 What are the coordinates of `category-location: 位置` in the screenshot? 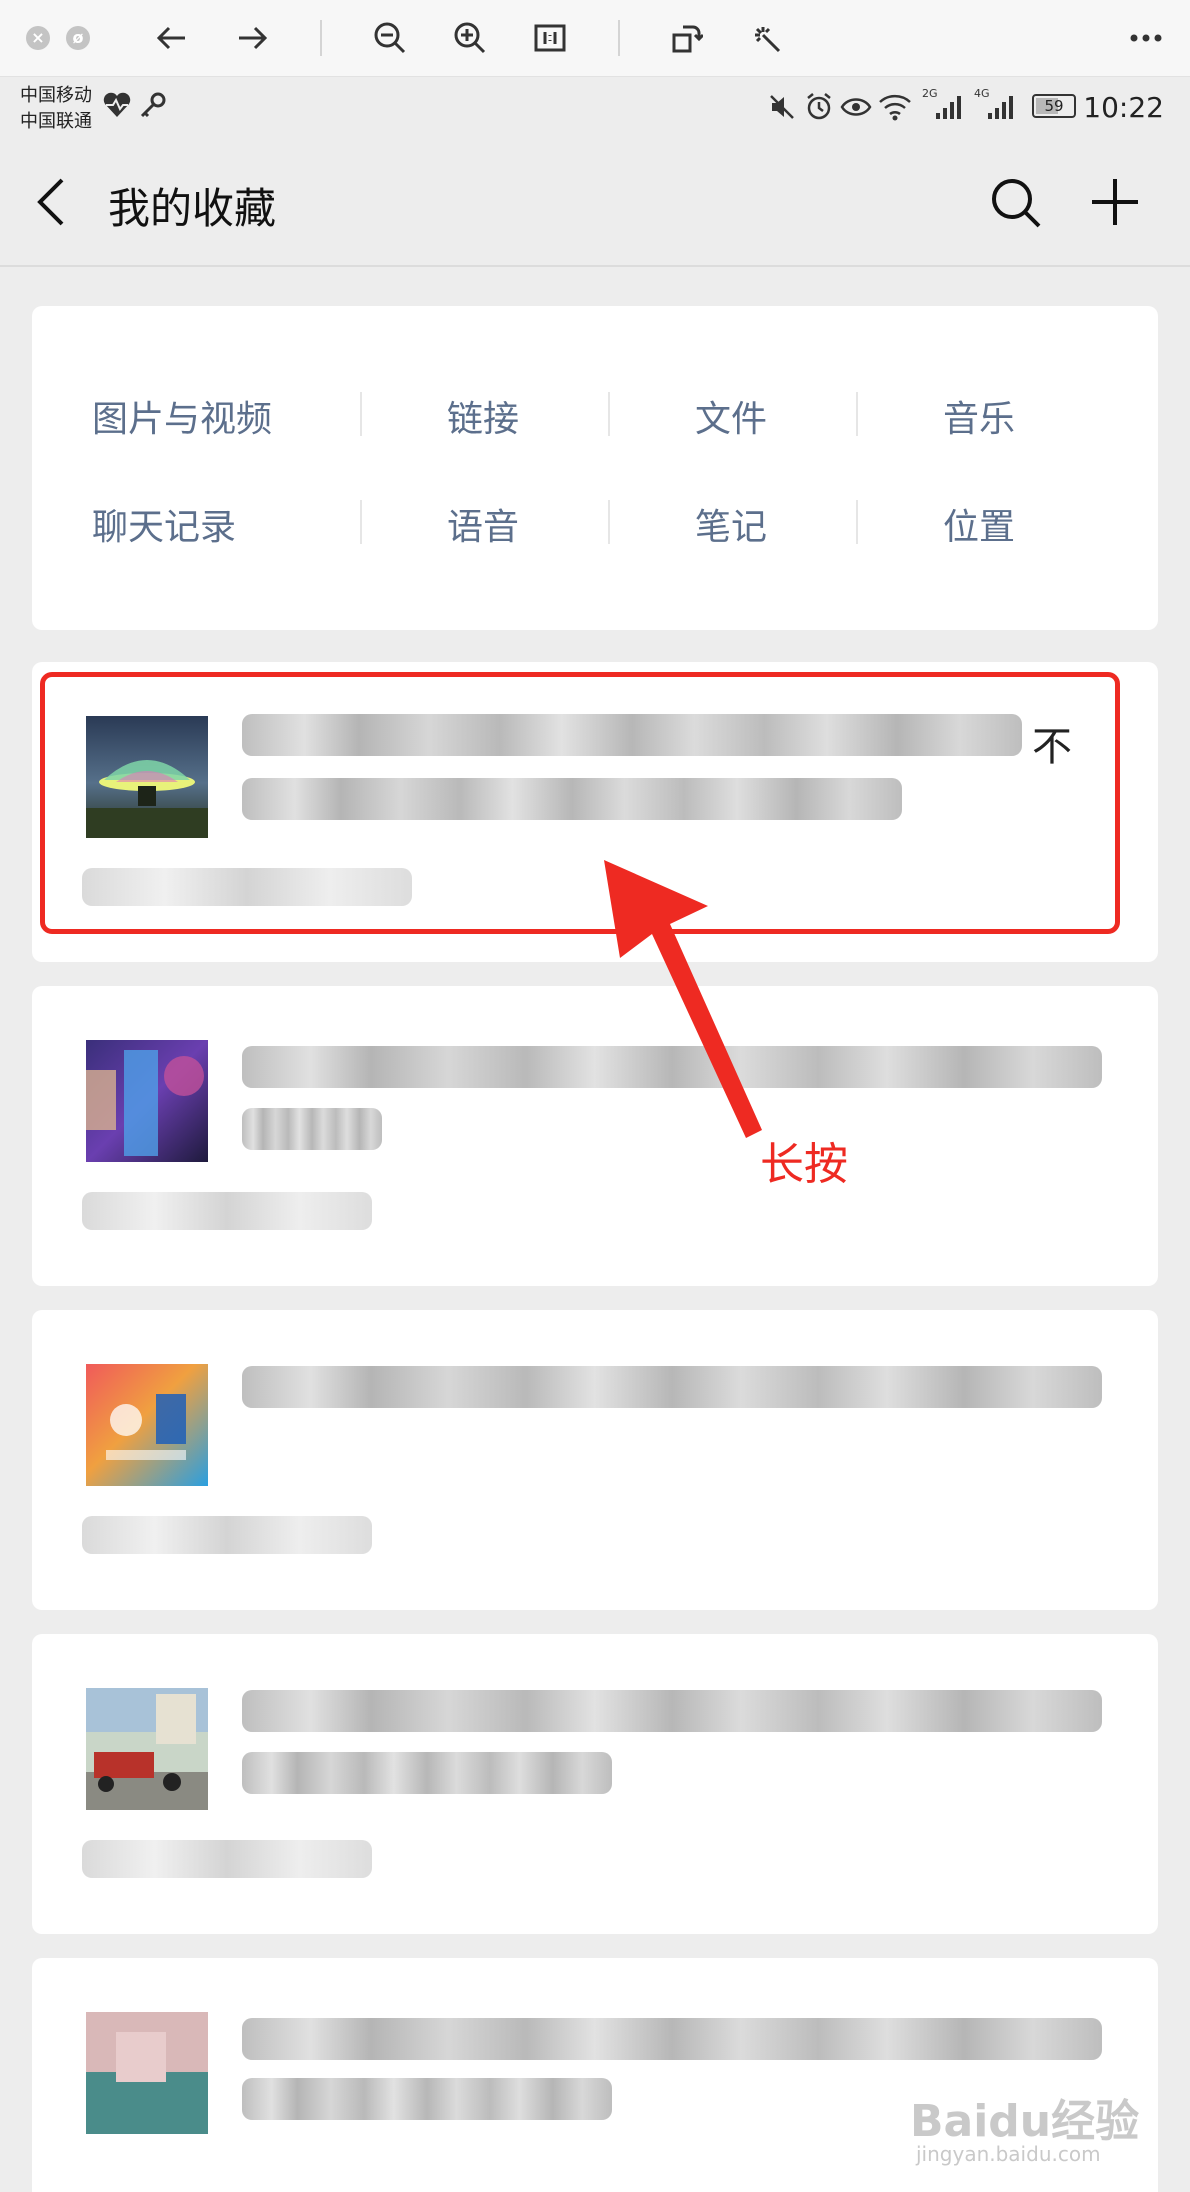 It's located at (979, 524).